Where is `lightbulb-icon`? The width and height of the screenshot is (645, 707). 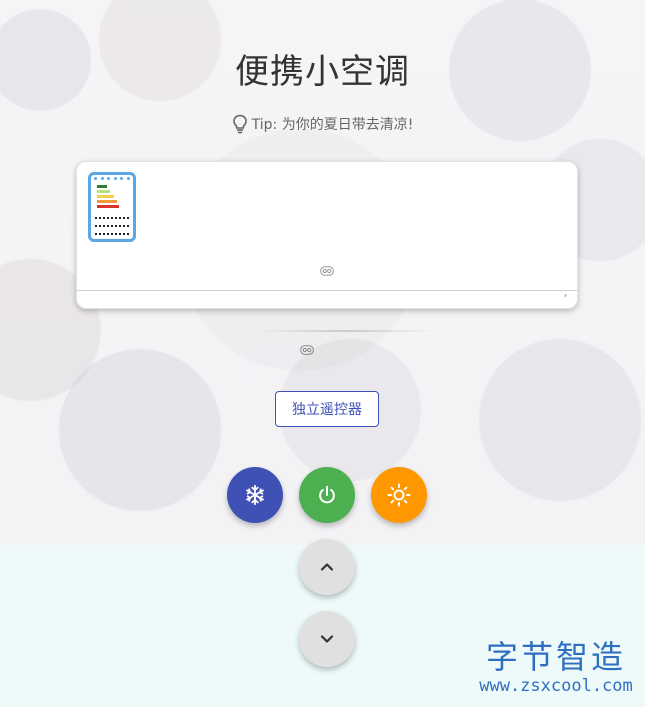 lightbulb-icon is located at coordinates (240, 124).